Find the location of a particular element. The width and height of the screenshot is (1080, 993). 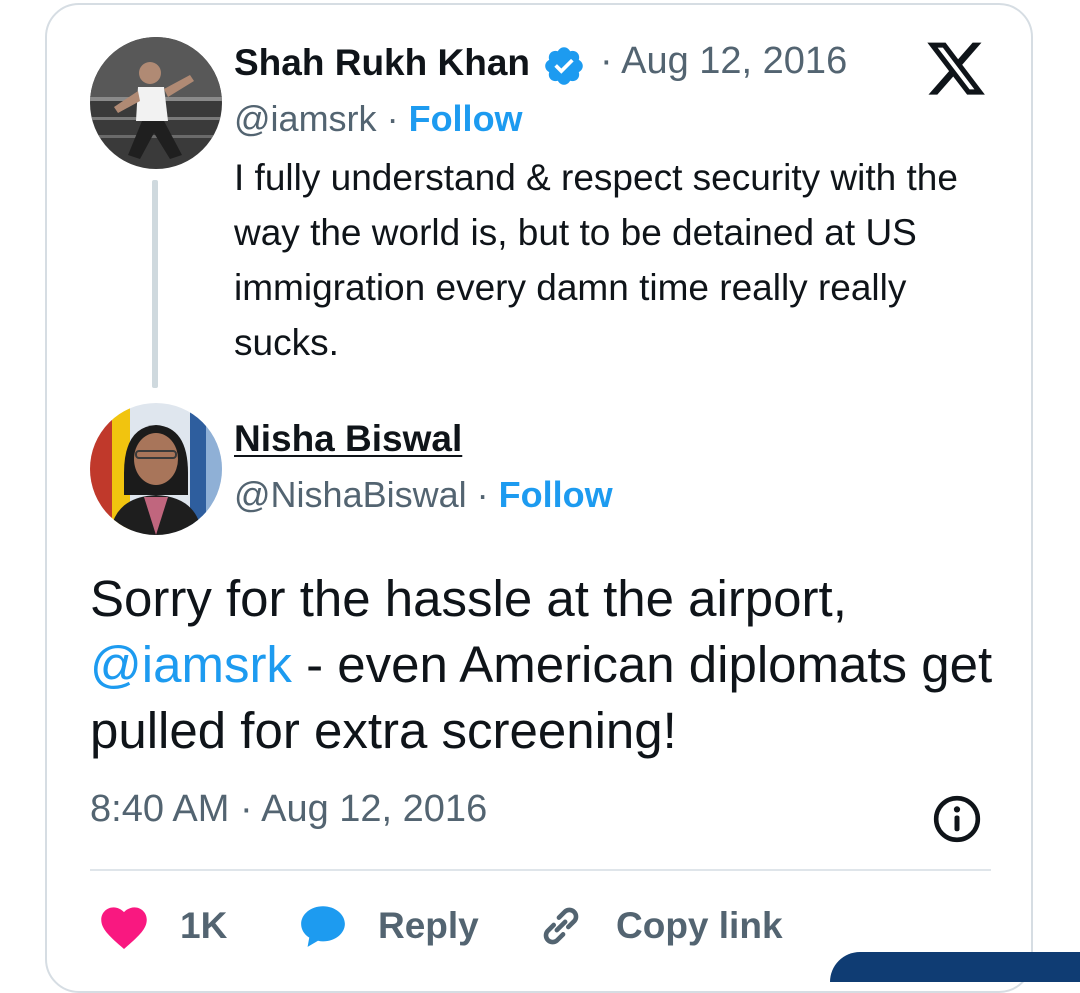

link-icon is located at coordinates (561, 926).